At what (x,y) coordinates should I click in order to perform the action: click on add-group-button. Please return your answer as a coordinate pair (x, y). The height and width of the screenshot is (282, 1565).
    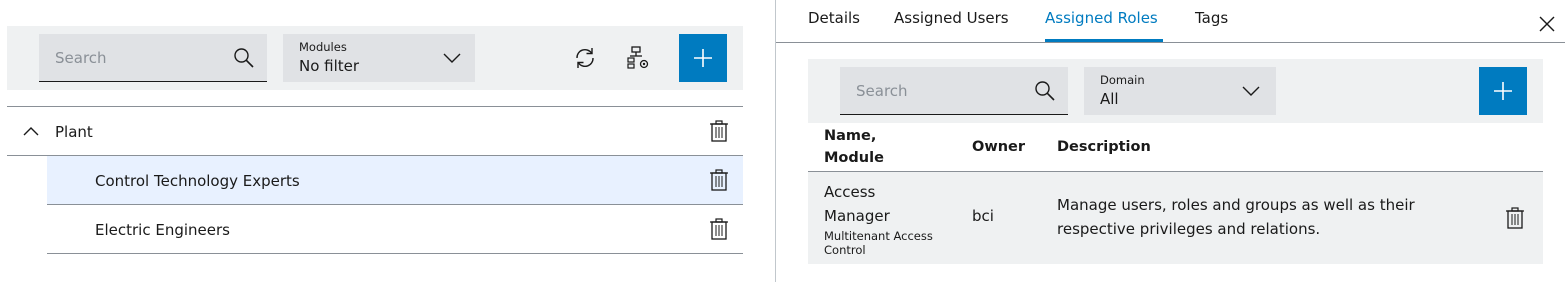
    Looking at the image, I should click on (703, 58).